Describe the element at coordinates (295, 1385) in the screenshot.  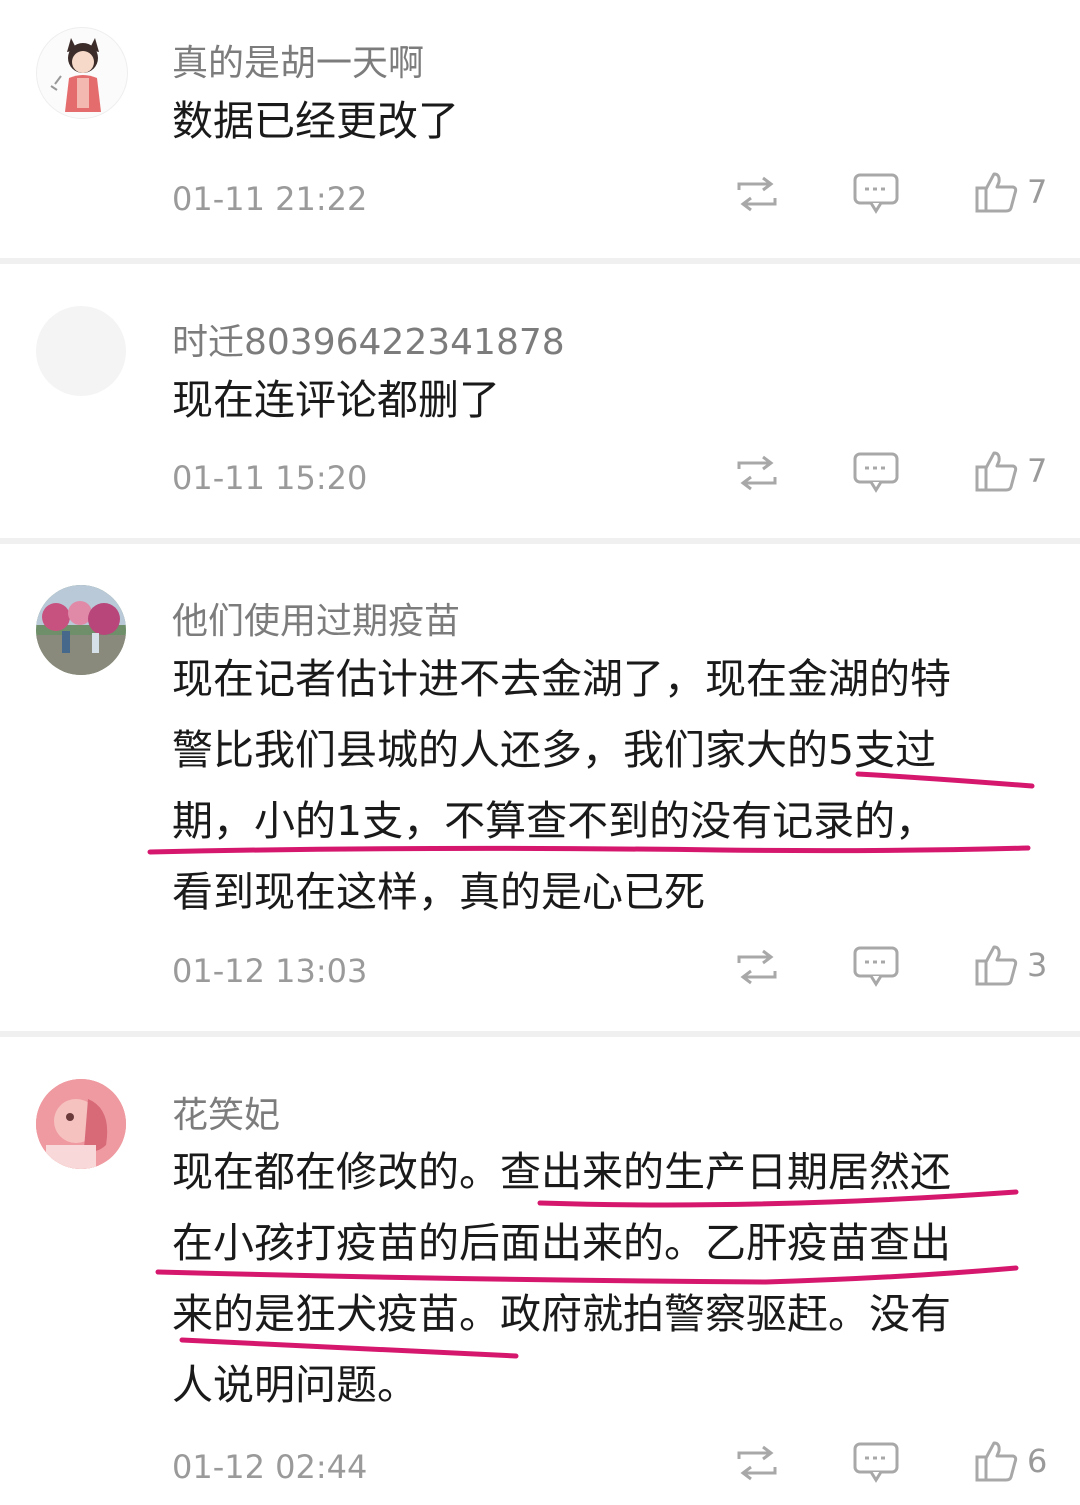
I see `comment-text-line: 人说明问题。` at that location.